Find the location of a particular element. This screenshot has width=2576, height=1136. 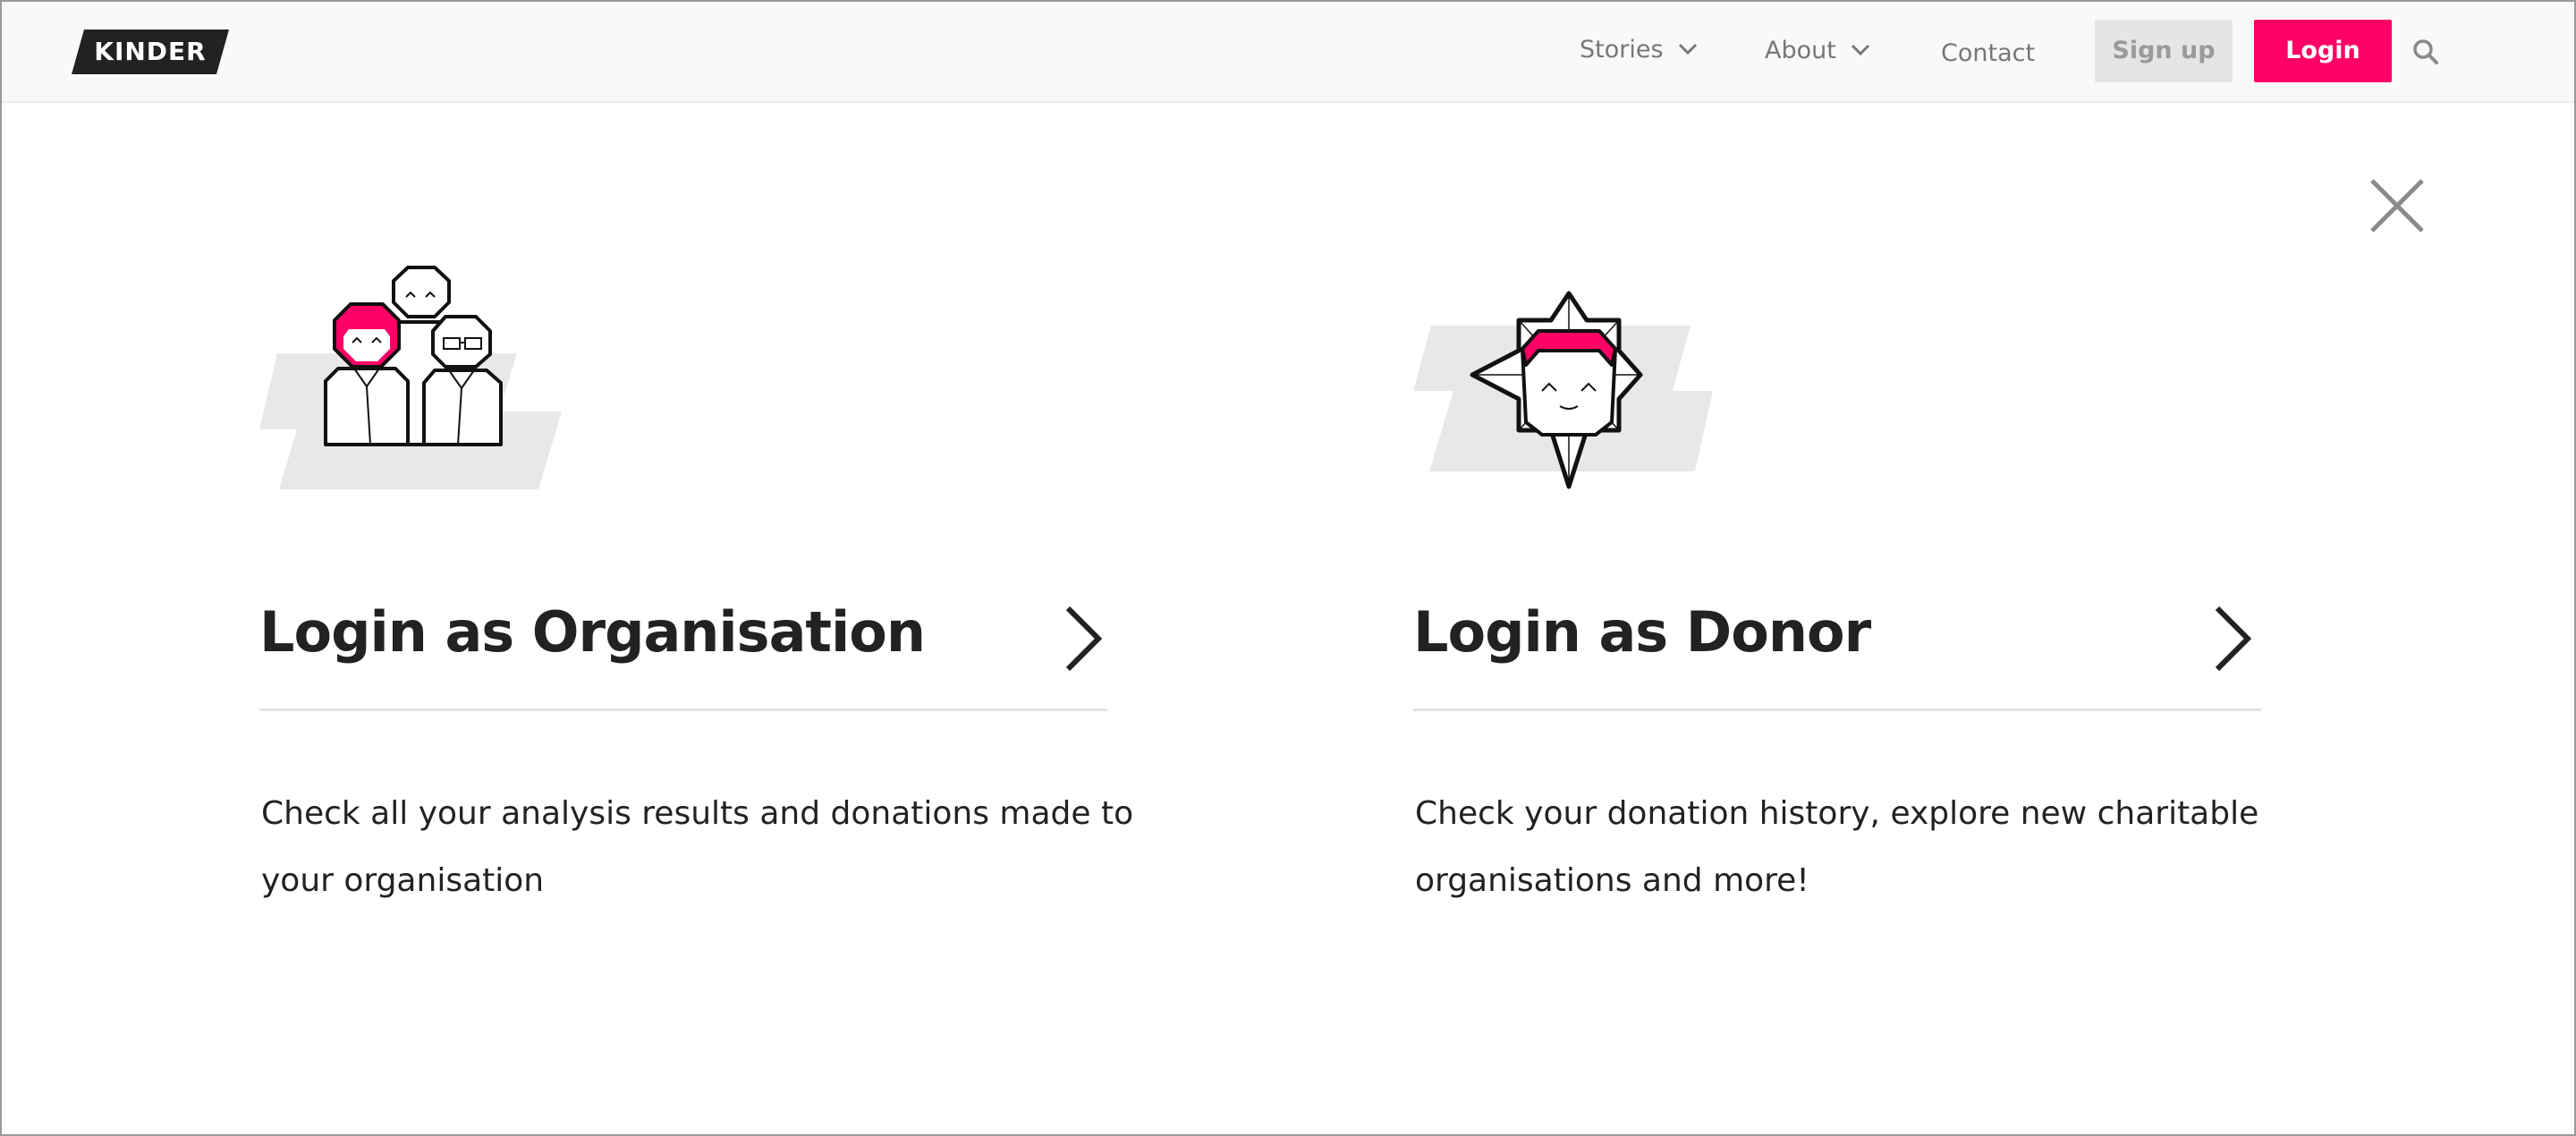

close-icon is located at coordinates (2397, 205).